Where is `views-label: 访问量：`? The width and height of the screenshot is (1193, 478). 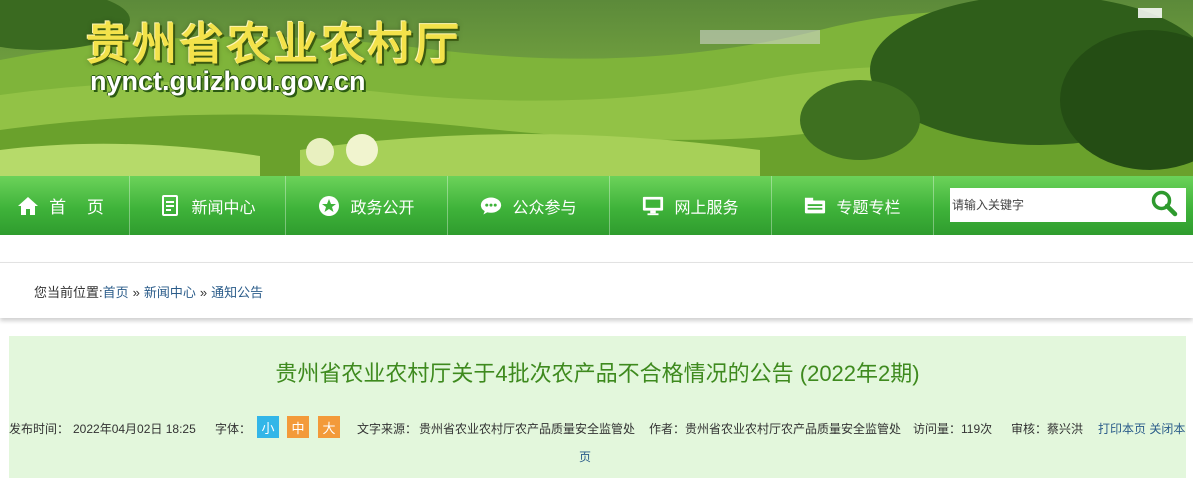
views-label: 访问量： is located at coordinates (937, 429).